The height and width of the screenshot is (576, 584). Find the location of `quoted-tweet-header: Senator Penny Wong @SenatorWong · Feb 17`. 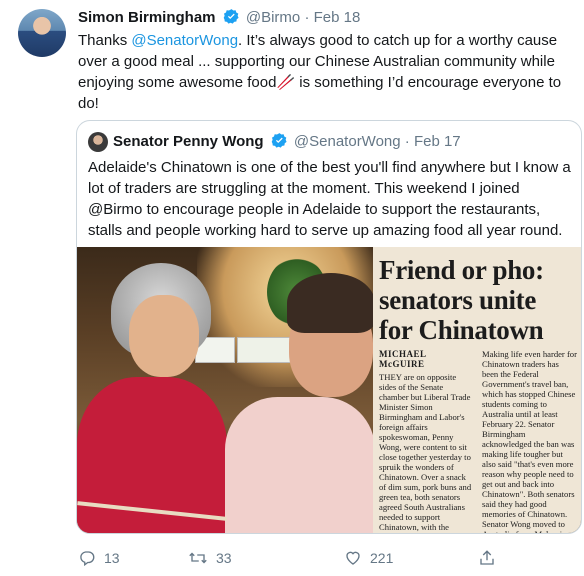

quoted-tweet-header: Senator Penny Wong @SenatorWong · Feb 17 is located at coordinates (287, 143).